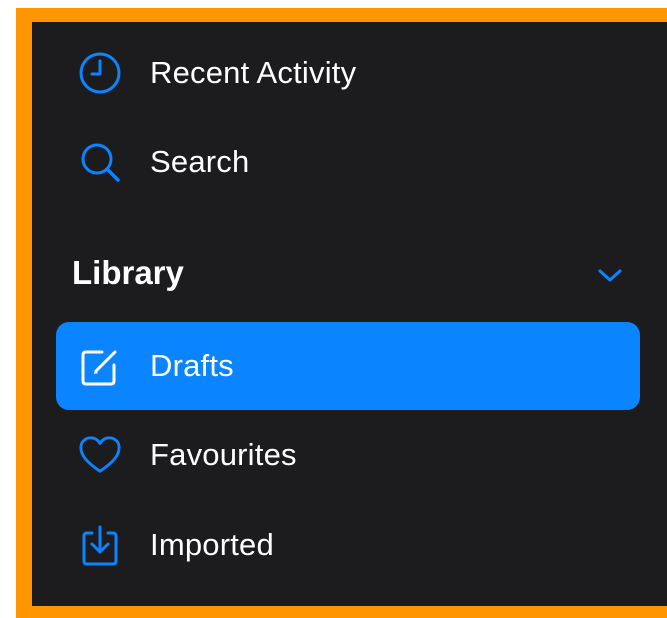 This screenshot has height=618, width=667. Describe the element at coordinates (348, 276) in the screenshot. I see `library-section-header: Library` at that location.